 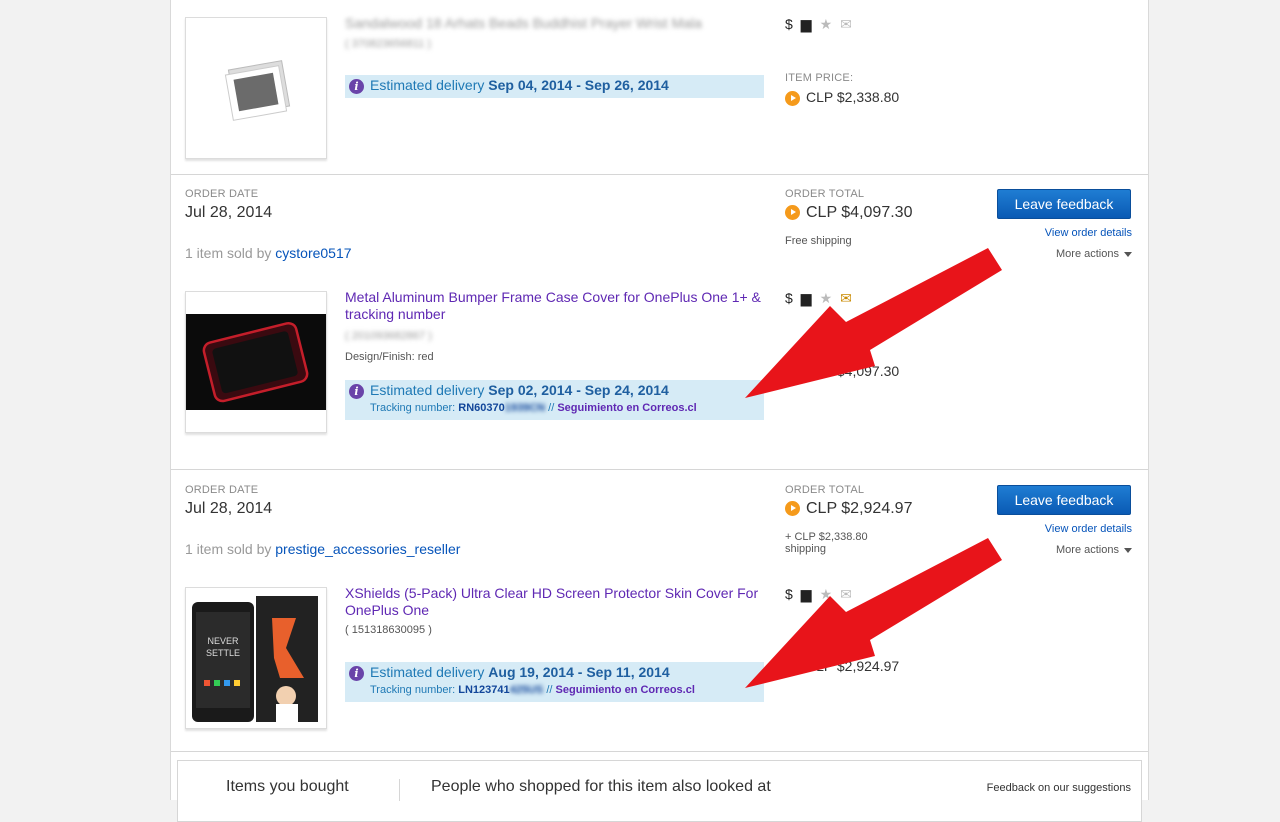 I want to click on annotation-arrow-top, so click(x=873, y=323).